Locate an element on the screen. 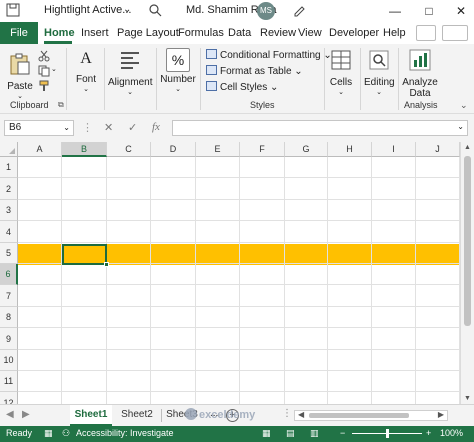  alignment-button: Alignment ⌄ is located at coordinates (130, 72).